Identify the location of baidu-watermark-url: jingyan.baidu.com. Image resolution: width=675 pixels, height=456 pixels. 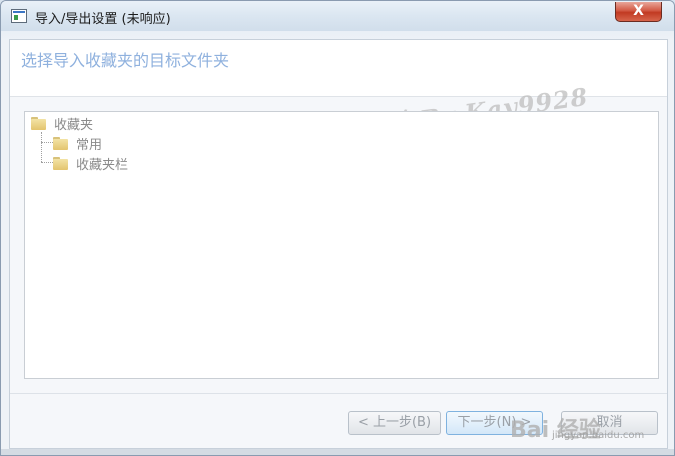
(598, 435).